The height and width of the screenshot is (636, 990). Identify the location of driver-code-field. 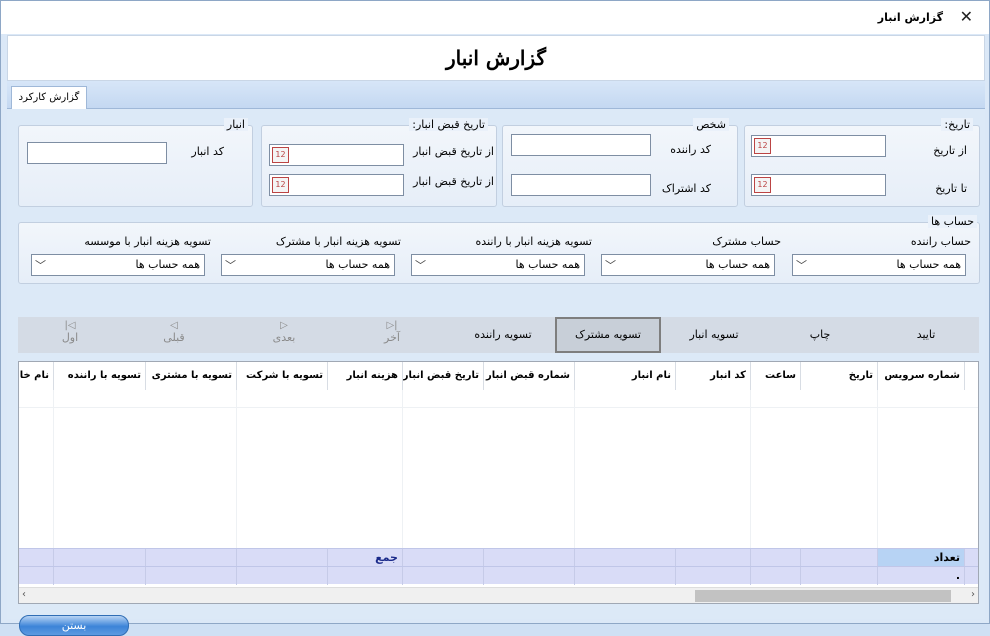
(581, 145).